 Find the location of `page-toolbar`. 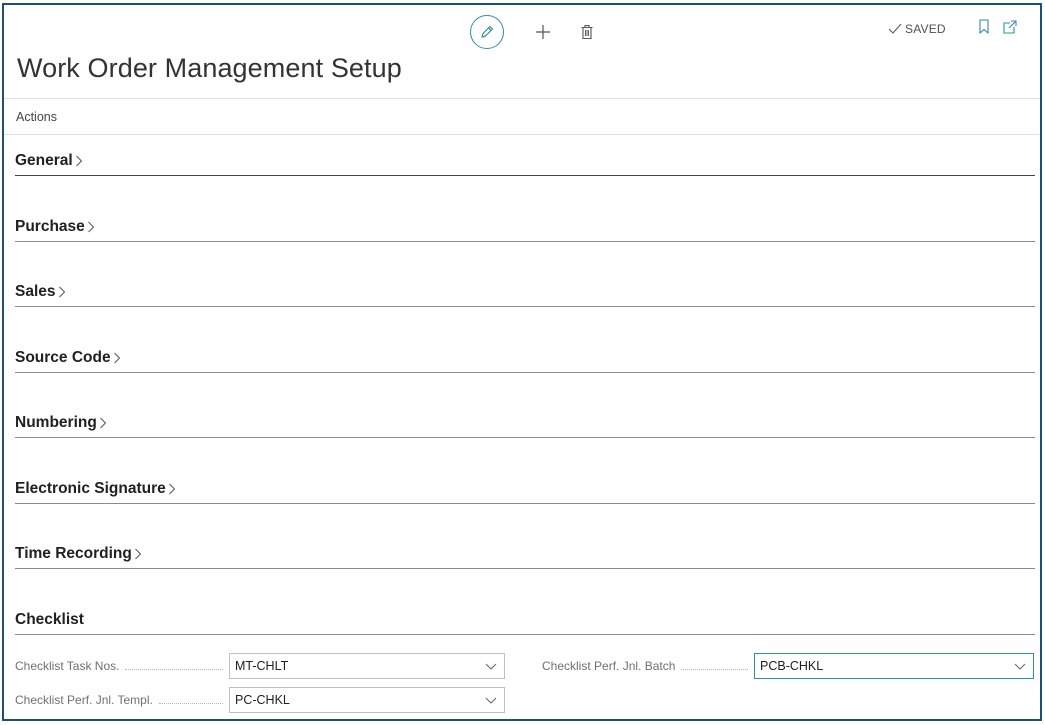

page-toolbar is located at coordinates (535, 32).